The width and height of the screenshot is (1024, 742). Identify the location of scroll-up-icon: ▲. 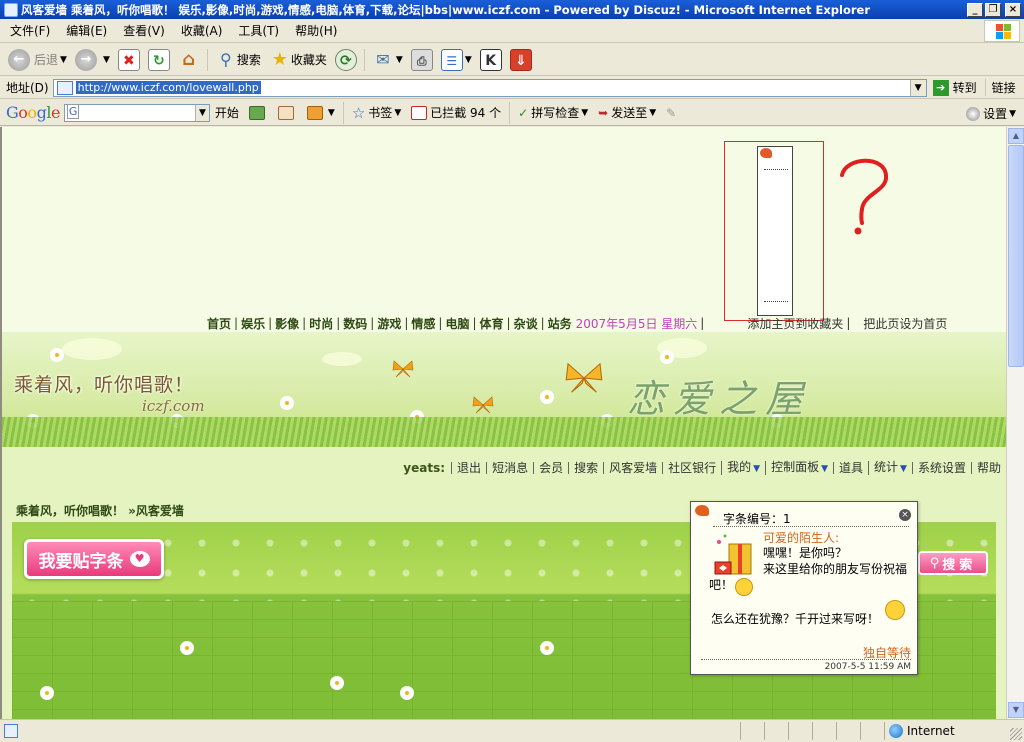
(1016, 136).